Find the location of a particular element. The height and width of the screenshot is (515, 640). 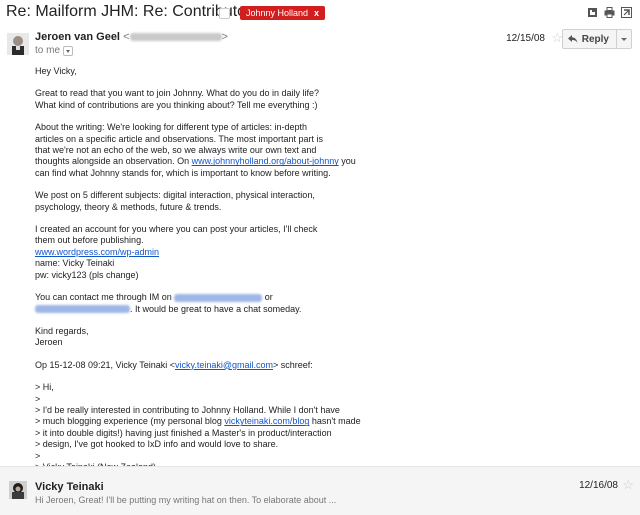

sender-email: < > is located at coordinates (175, 37).